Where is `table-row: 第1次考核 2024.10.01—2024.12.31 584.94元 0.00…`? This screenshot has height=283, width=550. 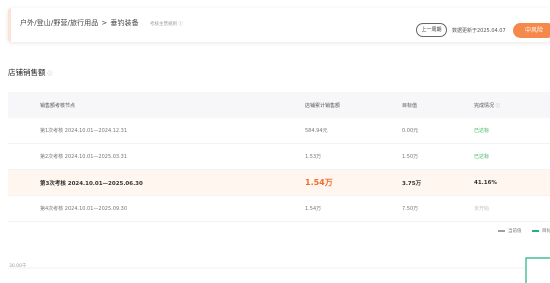
table-row: 第1次考核 2024.10.01—2024.12.31 584.94元 0.00… is located at coordinates (279, 131).